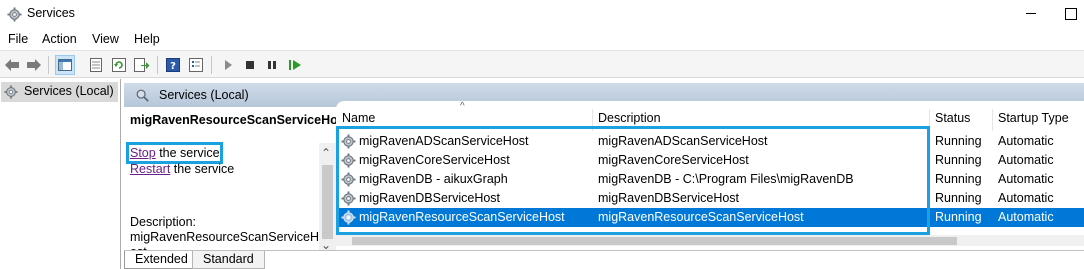 The width and height of the screenshot is (1084, 269). Describe the element at coordinates (142, 95) in the screenshot. I see `search-gear-icon` at that location.